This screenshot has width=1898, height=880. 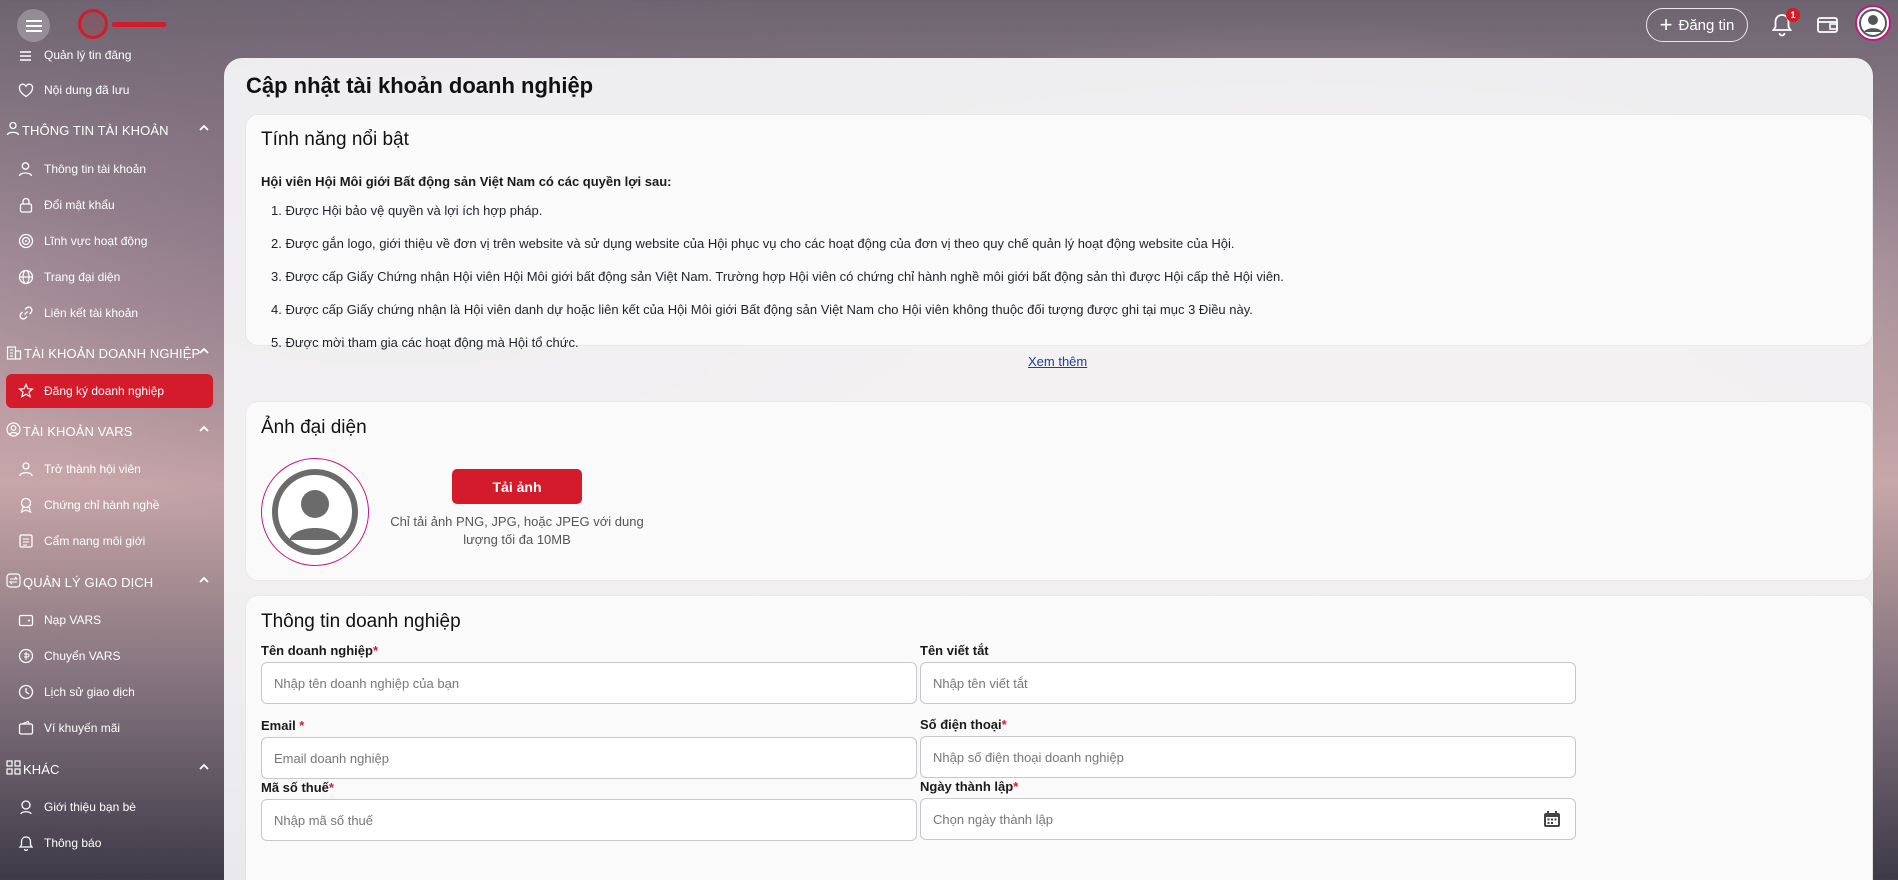 I want to click on see-more-link: Xem thêm, so click(x=1057, y=361).